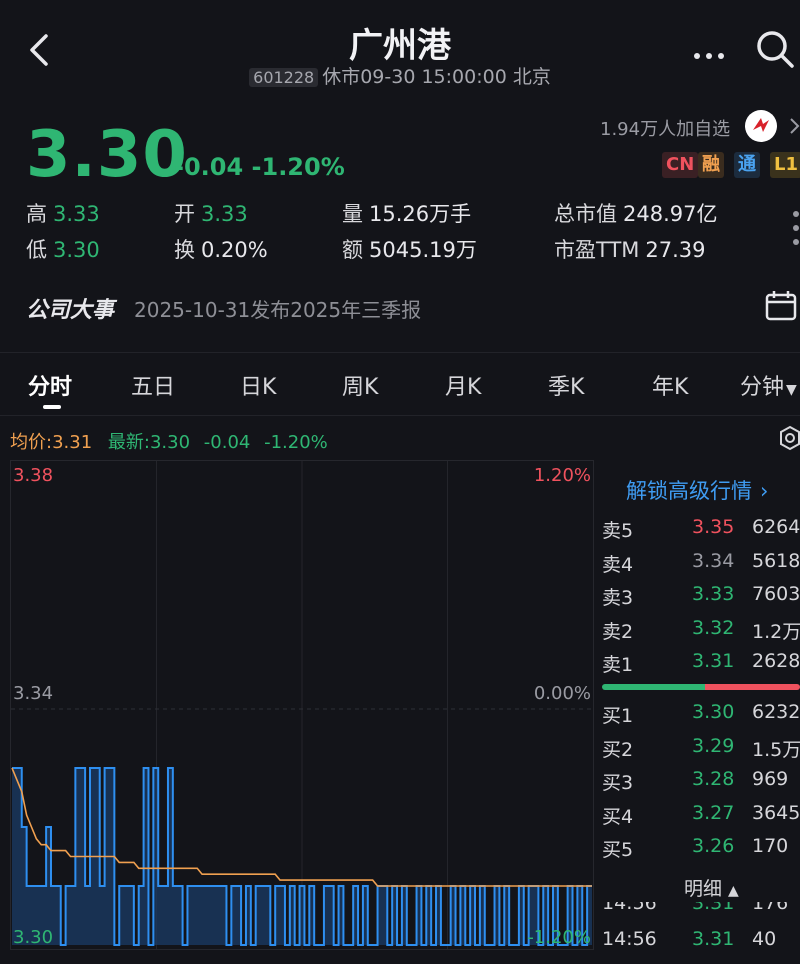 This screenshot has height=964, width=800. What do you see at coordinates (296, 442) in the screenshot?
I see `latest-pct: -1.20%` at bounding box center [296, 442].